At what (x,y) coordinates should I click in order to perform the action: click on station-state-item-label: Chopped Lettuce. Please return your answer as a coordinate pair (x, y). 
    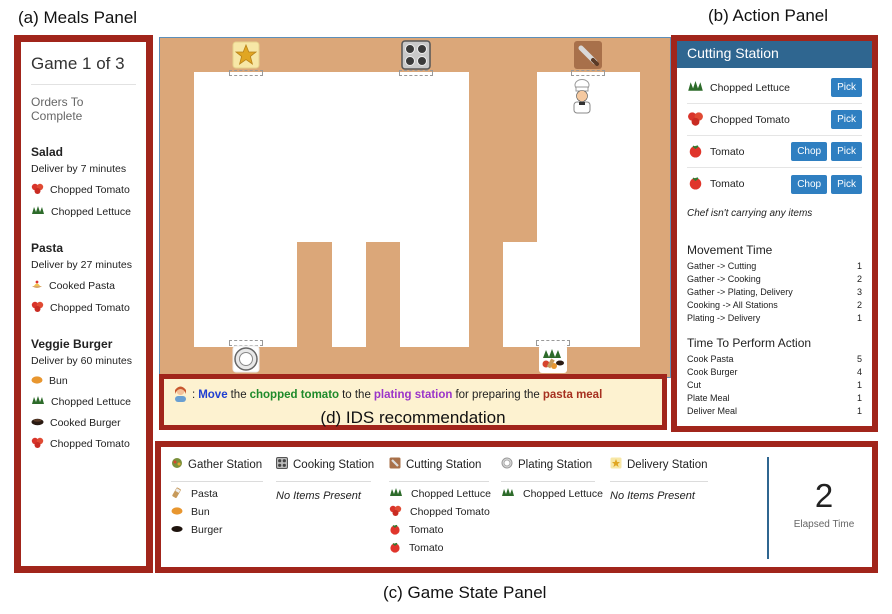
    Looking at the image, I should click on (451, 494).